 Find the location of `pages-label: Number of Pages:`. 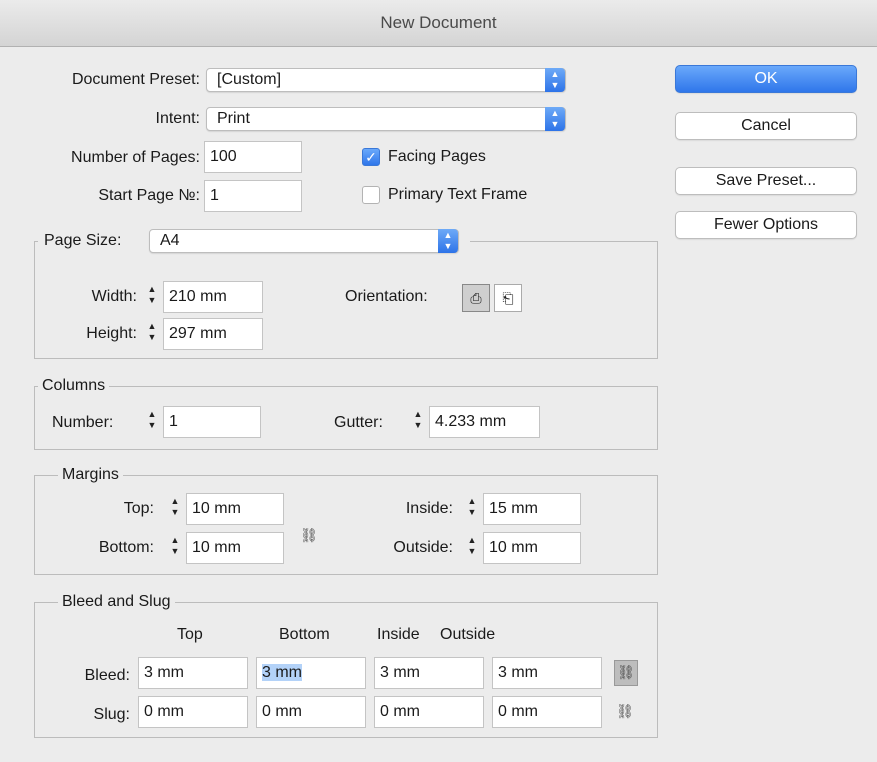

pages-label: Number of Pages: is located at coordinates (135, 157).